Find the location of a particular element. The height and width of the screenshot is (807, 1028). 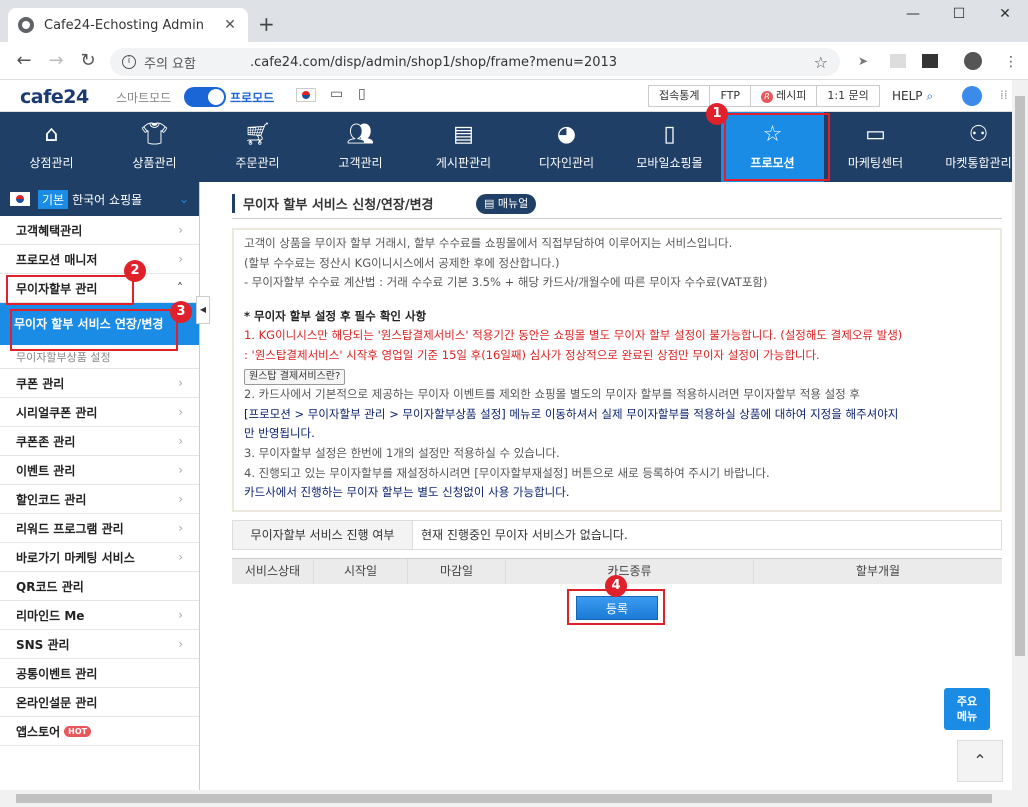

horizontal-scrollbar is located at coordinates (514, 798).